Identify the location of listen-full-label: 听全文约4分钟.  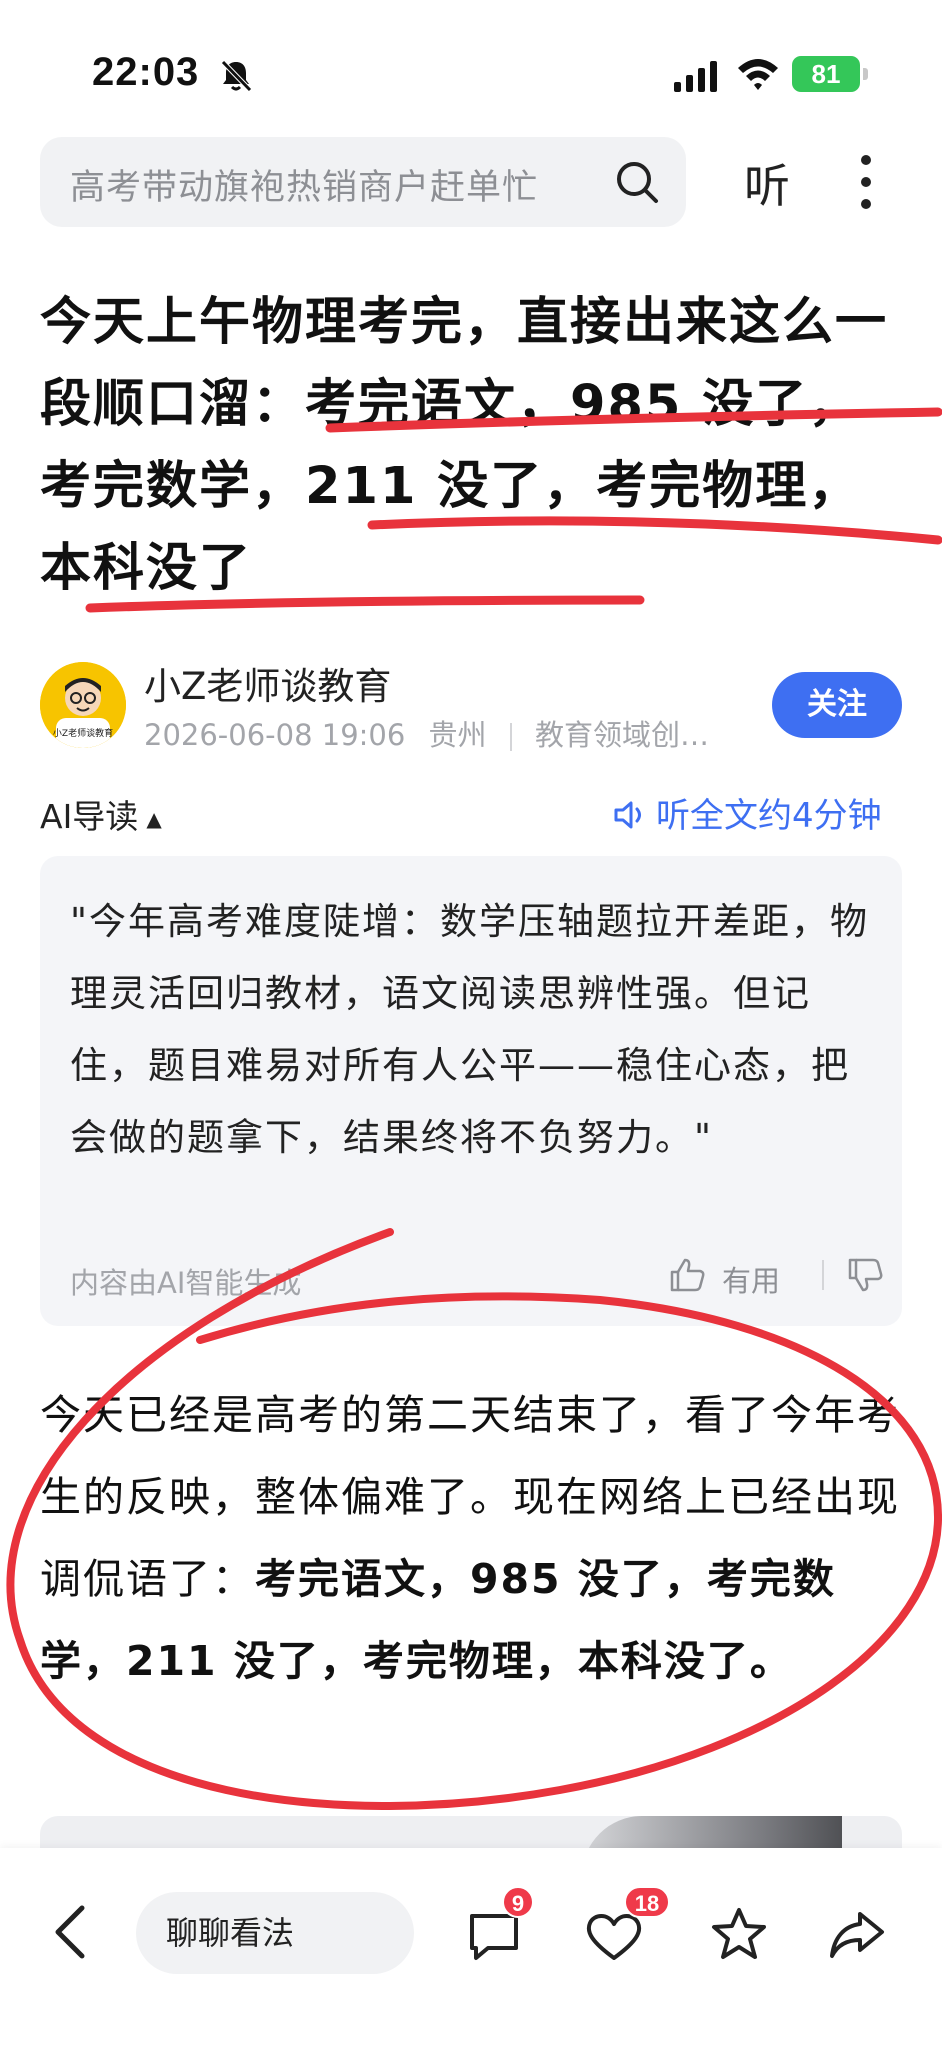
(769, 816).